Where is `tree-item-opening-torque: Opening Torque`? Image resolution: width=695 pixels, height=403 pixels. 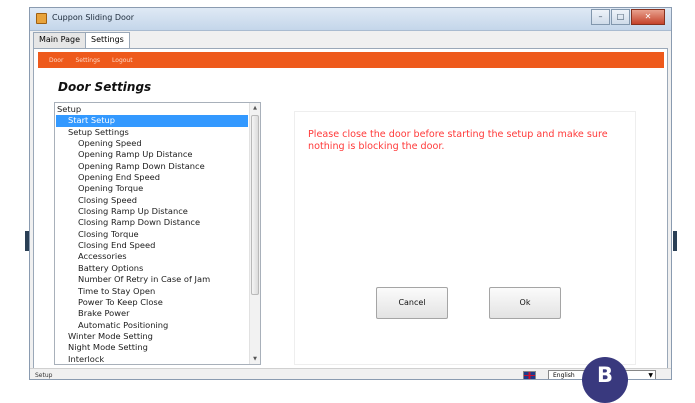
tree-item-opening-torque: Opening Torque is located at coordinates (152, 188).